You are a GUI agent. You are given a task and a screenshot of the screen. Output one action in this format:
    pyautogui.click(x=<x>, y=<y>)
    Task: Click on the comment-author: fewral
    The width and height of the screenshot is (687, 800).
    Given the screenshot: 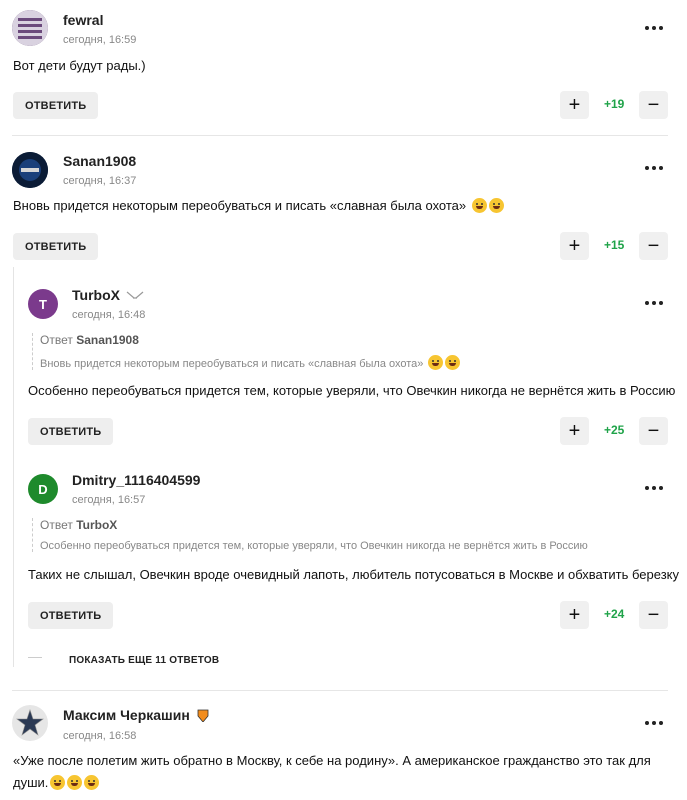 What is the action you would take?
    pyautogui.click(x=83, y=20)
    